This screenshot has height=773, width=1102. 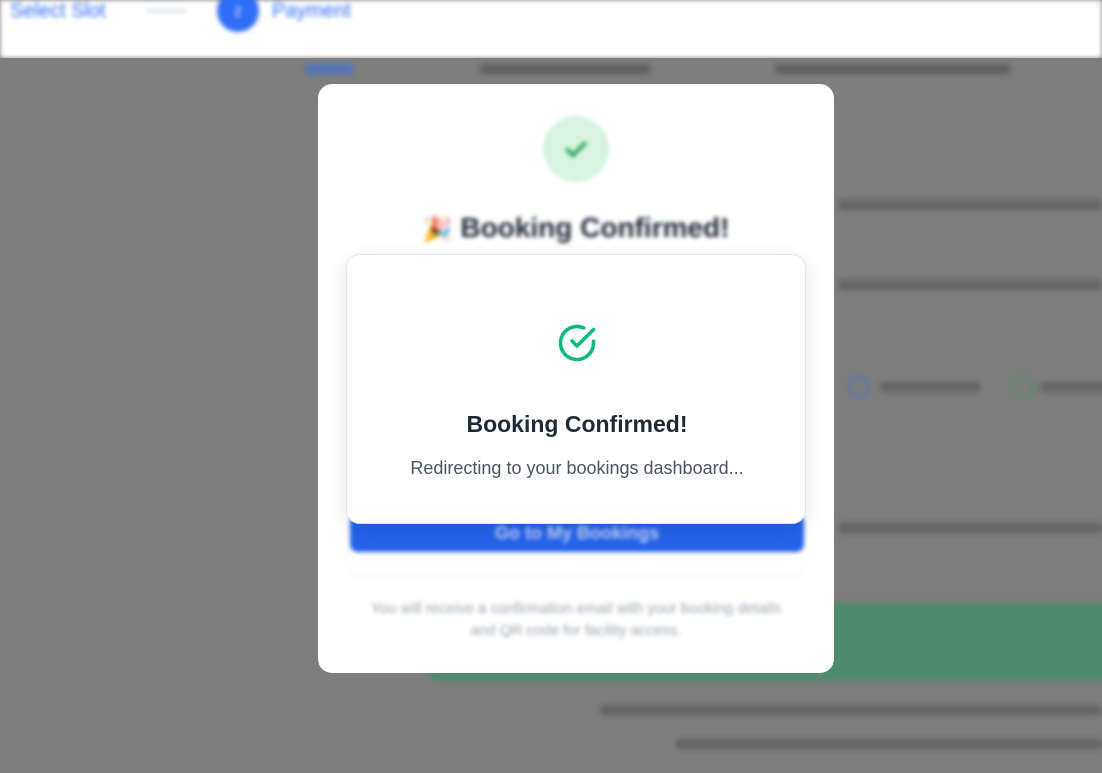 I want to click on bg-footer-line, so click(x=851, y=710).